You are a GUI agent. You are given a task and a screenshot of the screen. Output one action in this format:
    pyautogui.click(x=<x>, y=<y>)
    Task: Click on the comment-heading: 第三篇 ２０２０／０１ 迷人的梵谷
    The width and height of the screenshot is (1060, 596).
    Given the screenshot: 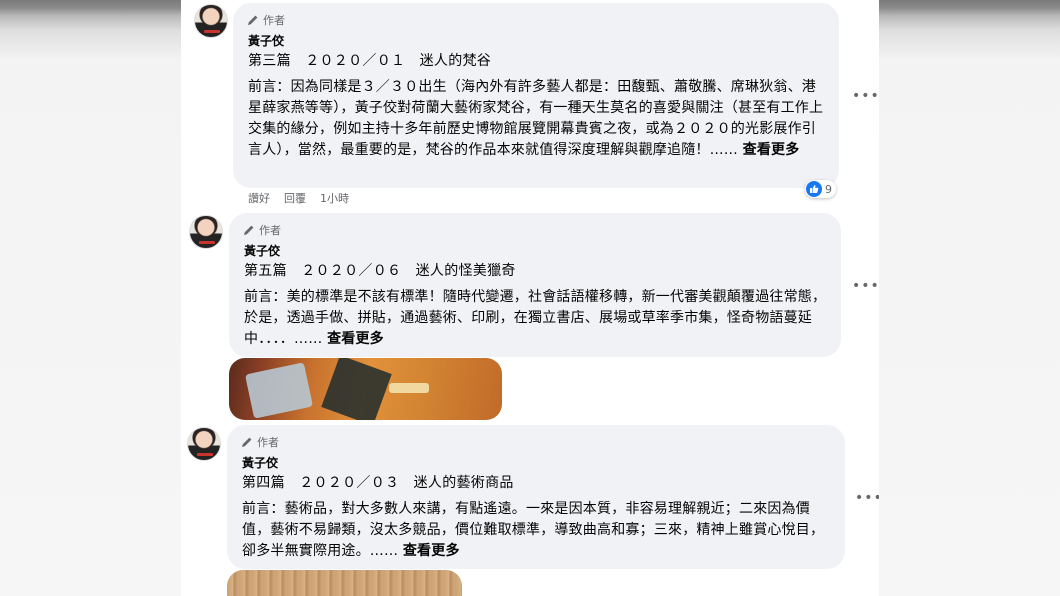 What is the action you would take?
    pyautogui.click(x=370, y=61)
    